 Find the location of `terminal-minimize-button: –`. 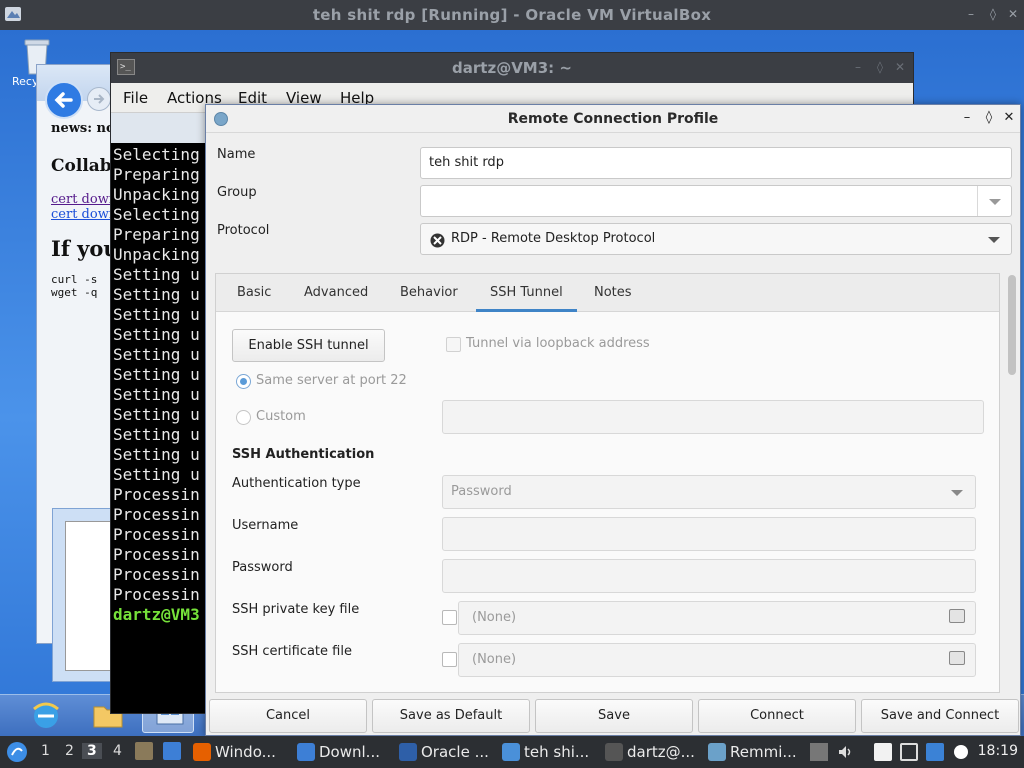

terminal-minimize-button: – is located at coordinates (858, 67).